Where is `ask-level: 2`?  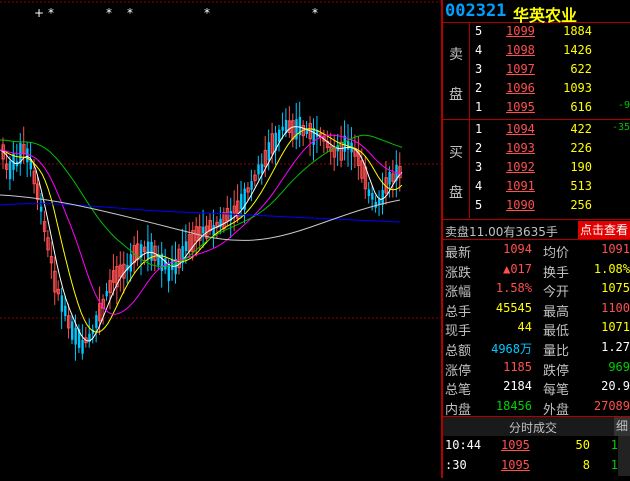 ask-level: 2 is located at coordinates (479, 88).